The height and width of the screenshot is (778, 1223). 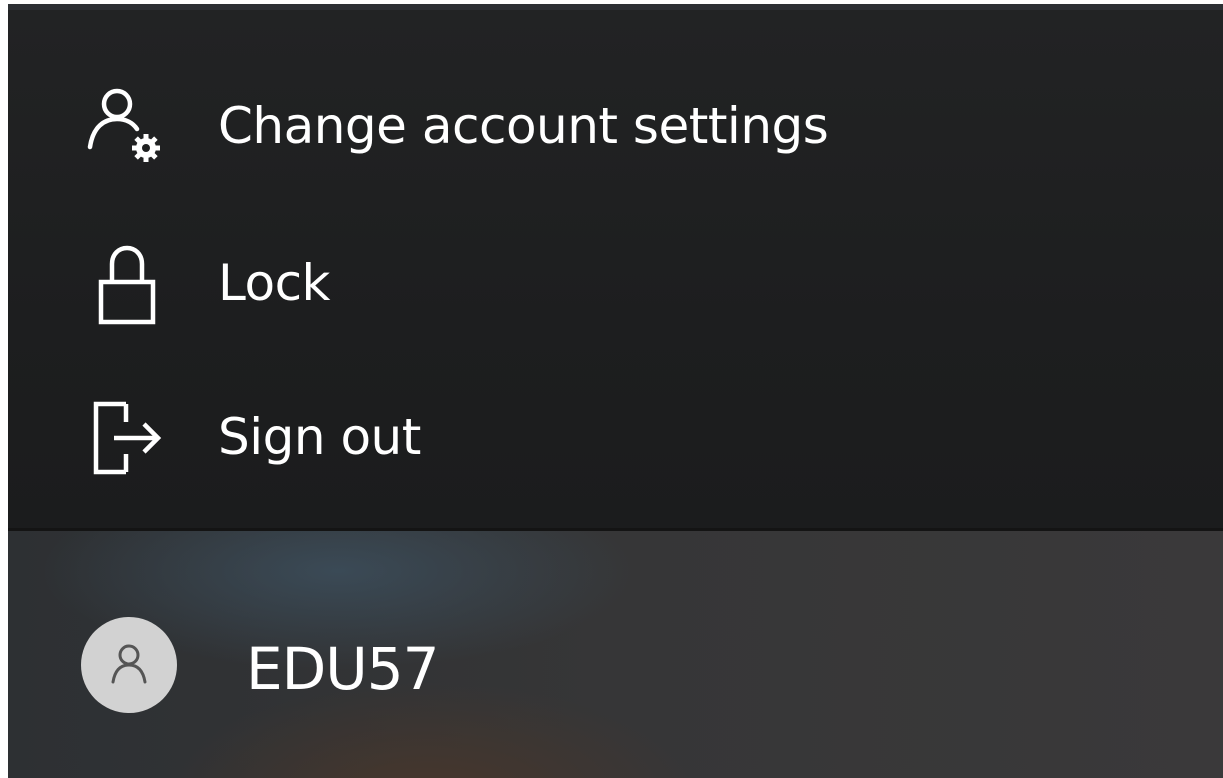 I want to click on lock-icon, so click(x=127, y=283).